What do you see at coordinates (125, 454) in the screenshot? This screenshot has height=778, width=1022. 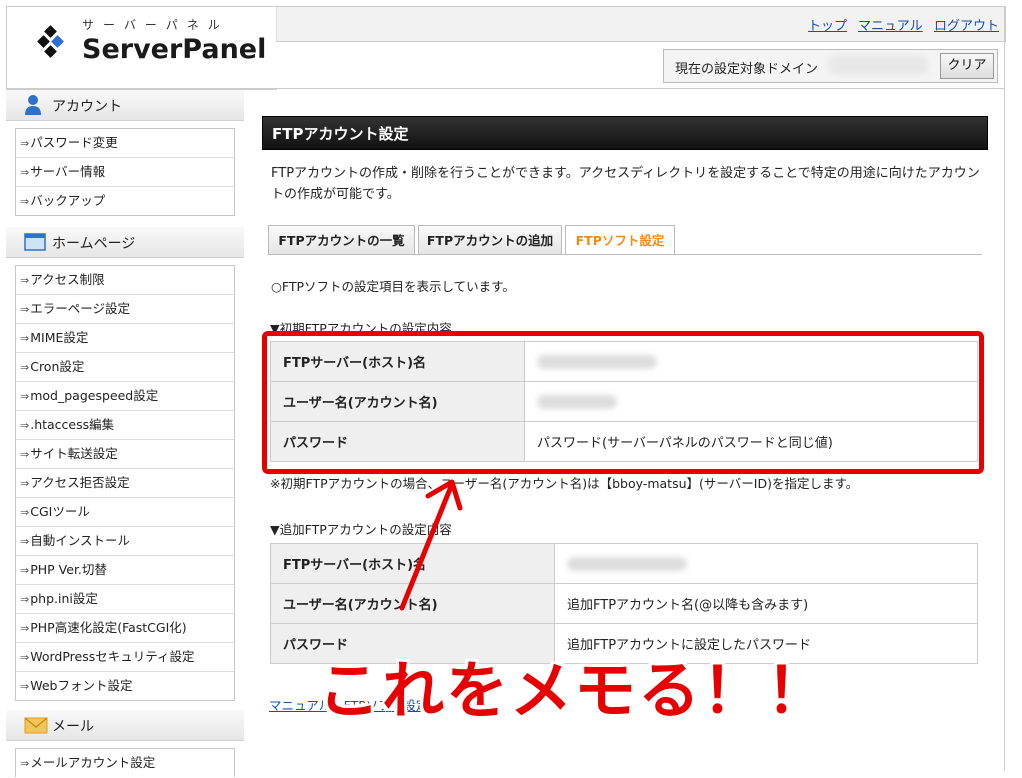 I see `sidebar-item: ⇒サイト転送設定` at bounding box center [125, 454].